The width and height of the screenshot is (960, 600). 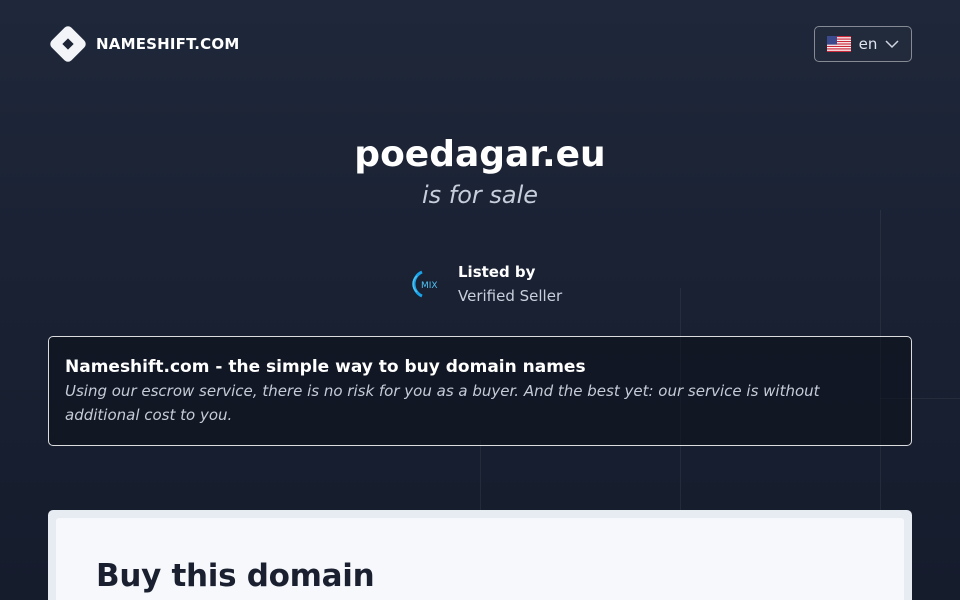 I want to click on us-flag-icon, so click(x=838, y=44).